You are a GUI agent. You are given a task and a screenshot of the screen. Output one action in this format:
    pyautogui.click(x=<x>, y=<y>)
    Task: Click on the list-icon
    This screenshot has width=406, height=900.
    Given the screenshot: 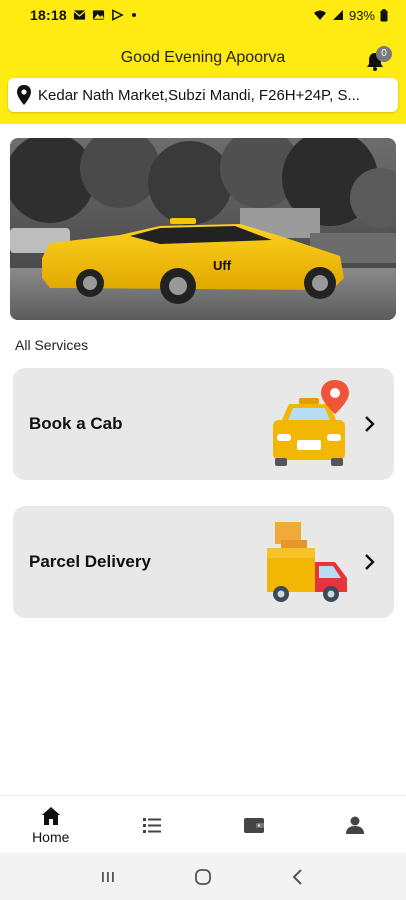 What is the action you would take?
    pyautogui.click(x=152, y=825)
    